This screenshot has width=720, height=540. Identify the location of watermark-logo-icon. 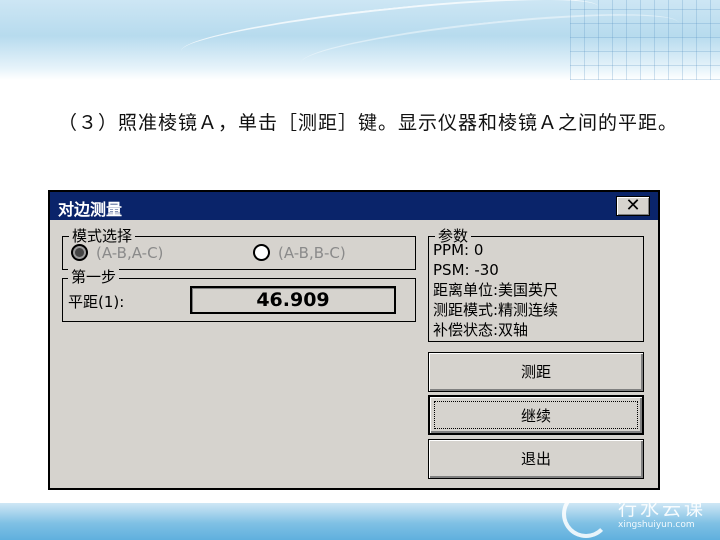
(586, 514).